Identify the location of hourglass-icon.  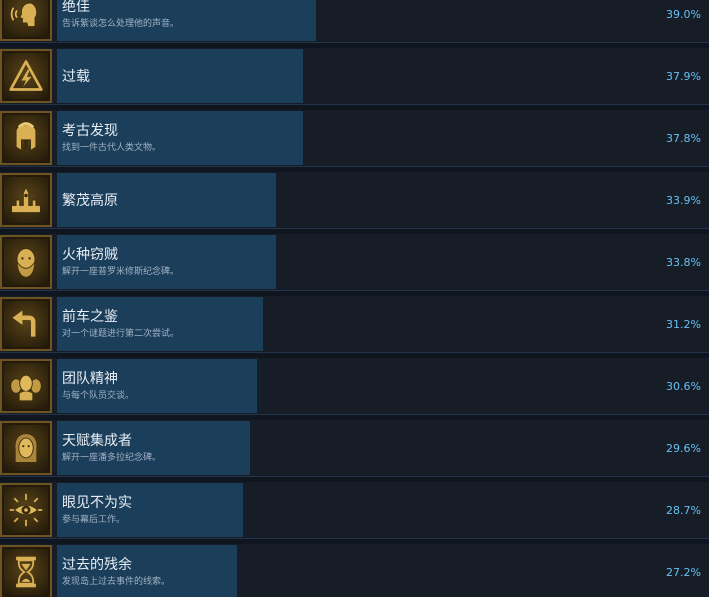
(26, 571).